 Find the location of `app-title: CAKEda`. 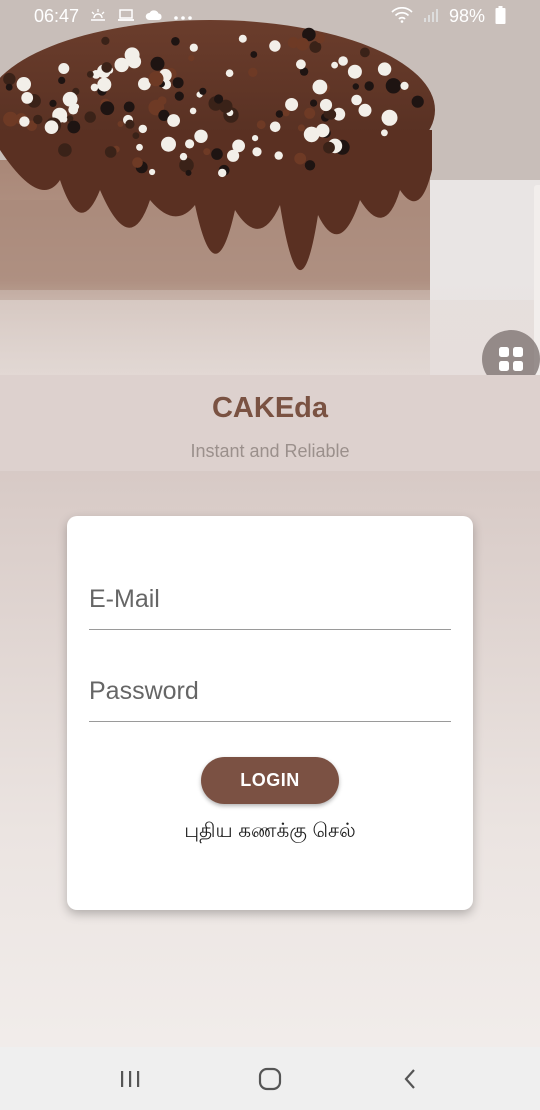

app-title: CAKEda is located at coordinates (269, 408).